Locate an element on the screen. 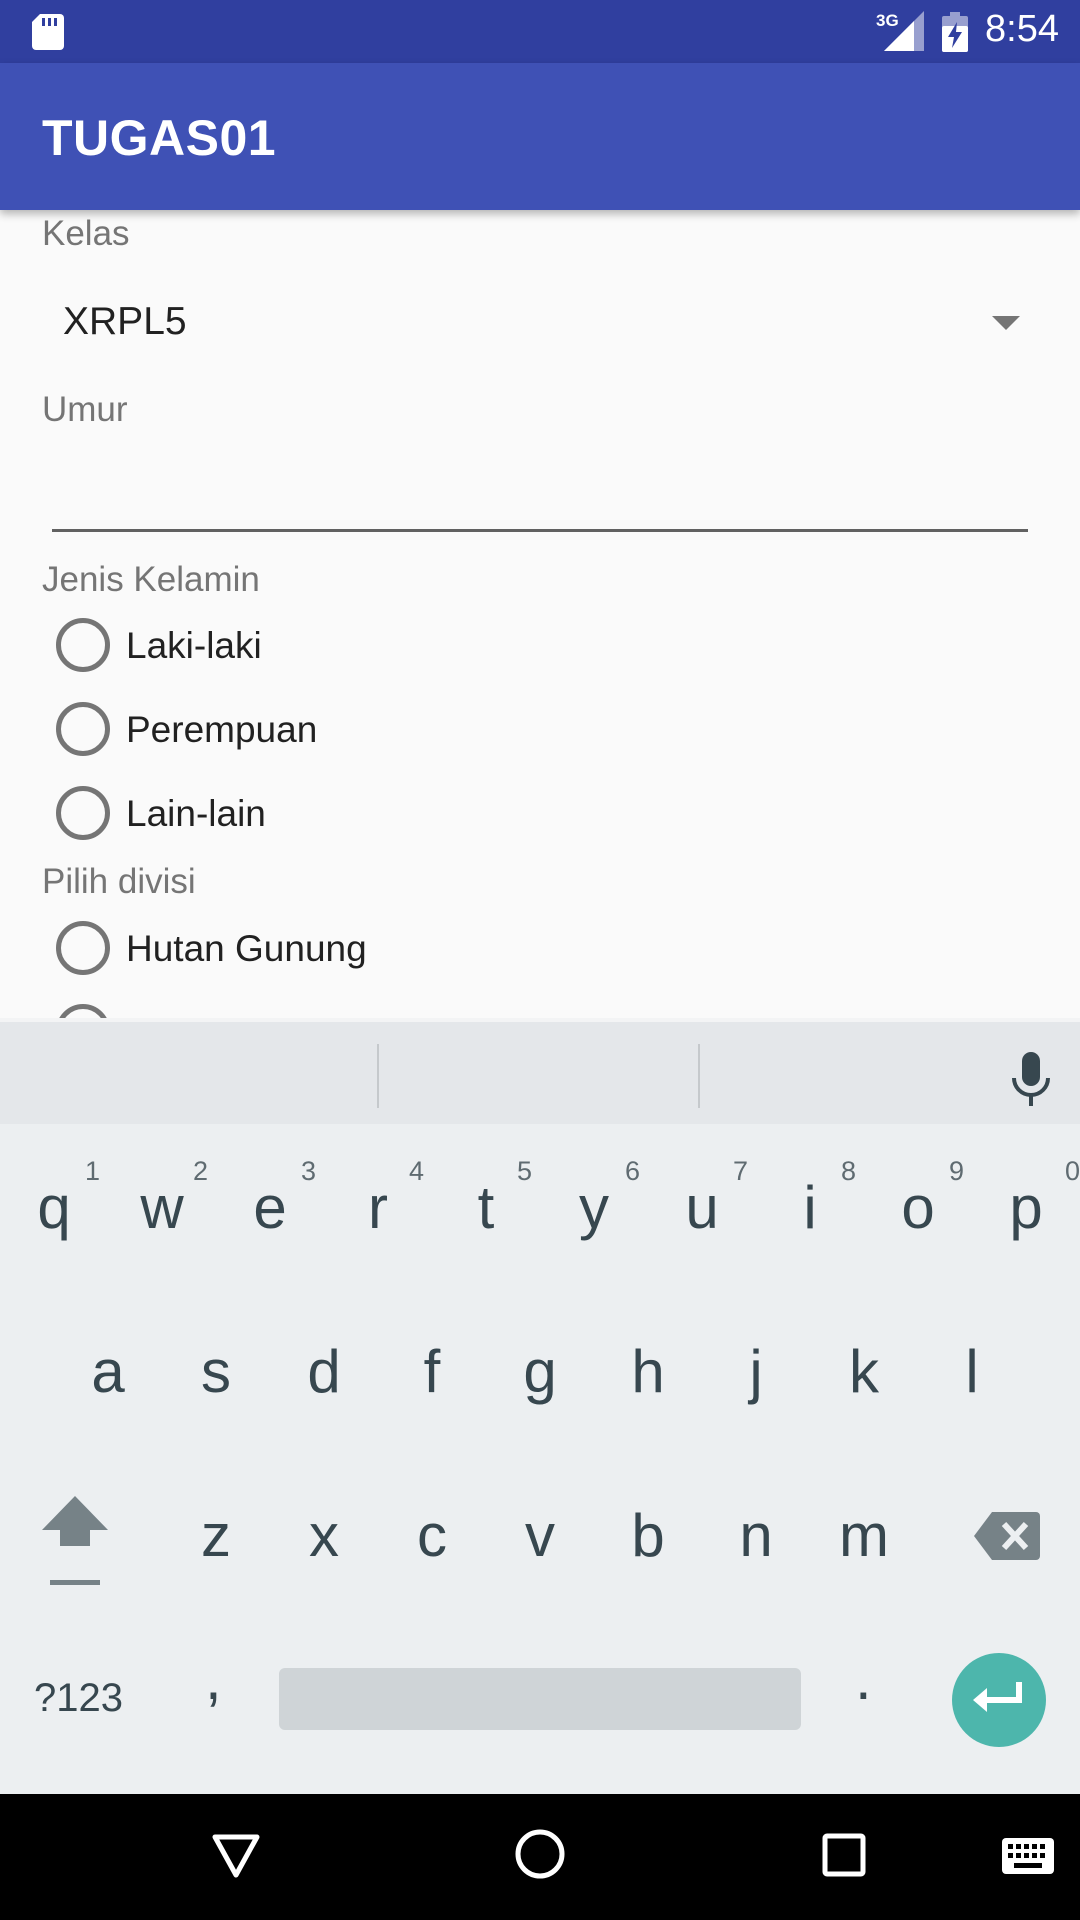  key-a: a is located at coordinates (108, 1372).